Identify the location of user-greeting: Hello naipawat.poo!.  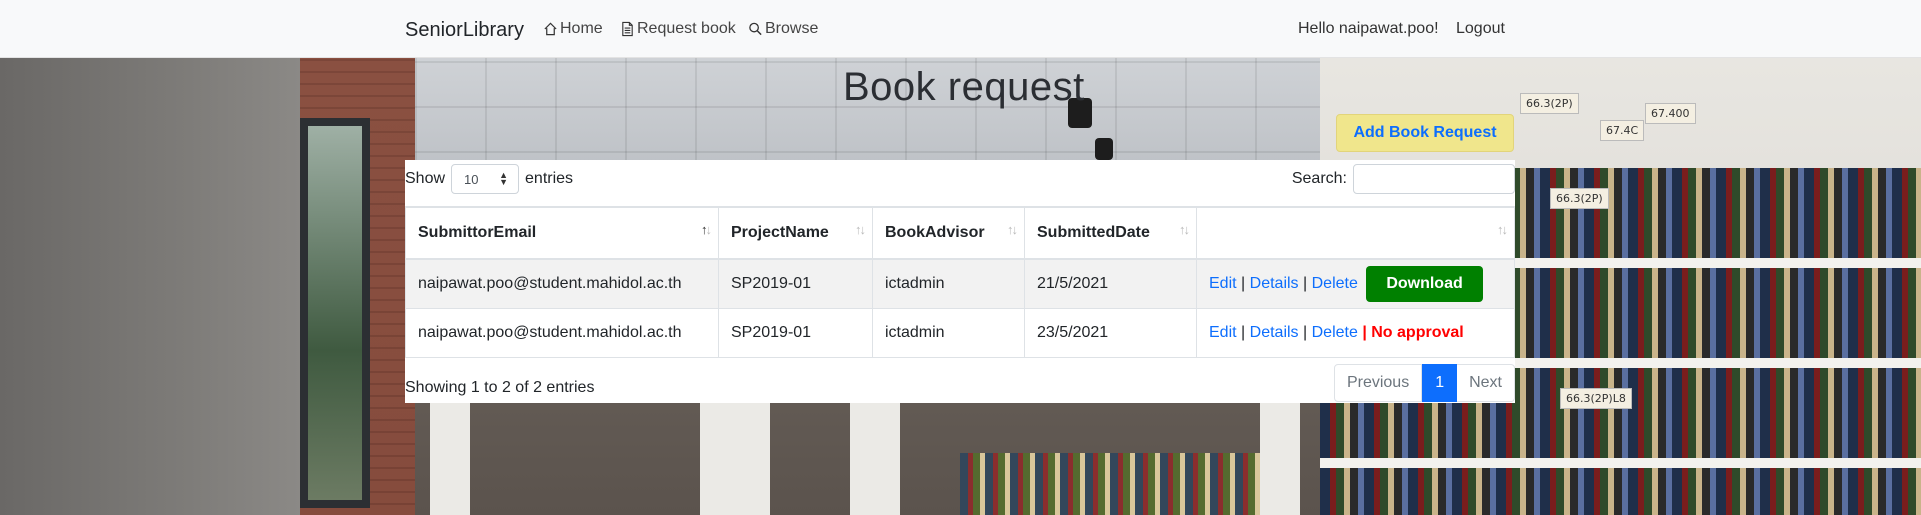
(1368, 28).